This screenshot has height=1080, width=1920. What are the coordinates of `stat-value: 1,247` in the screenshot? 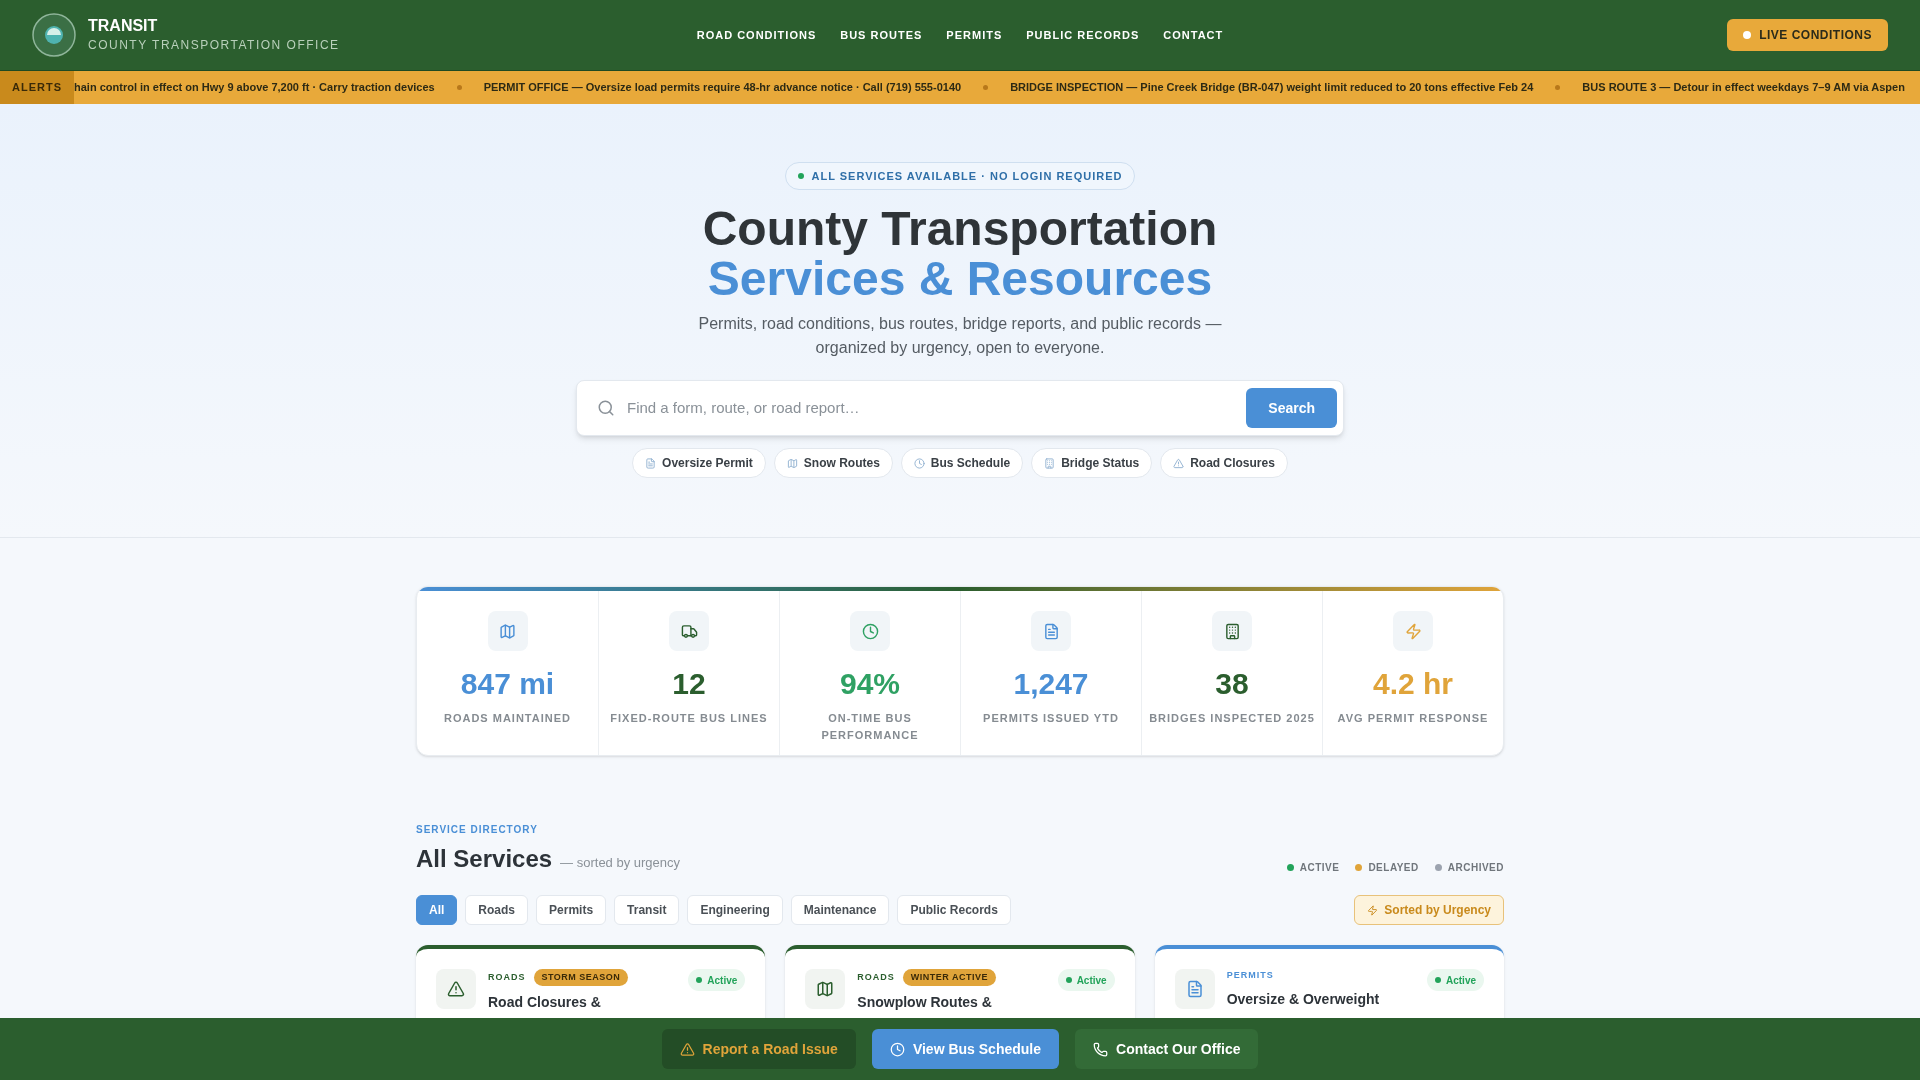 It's located at (1051, 684).